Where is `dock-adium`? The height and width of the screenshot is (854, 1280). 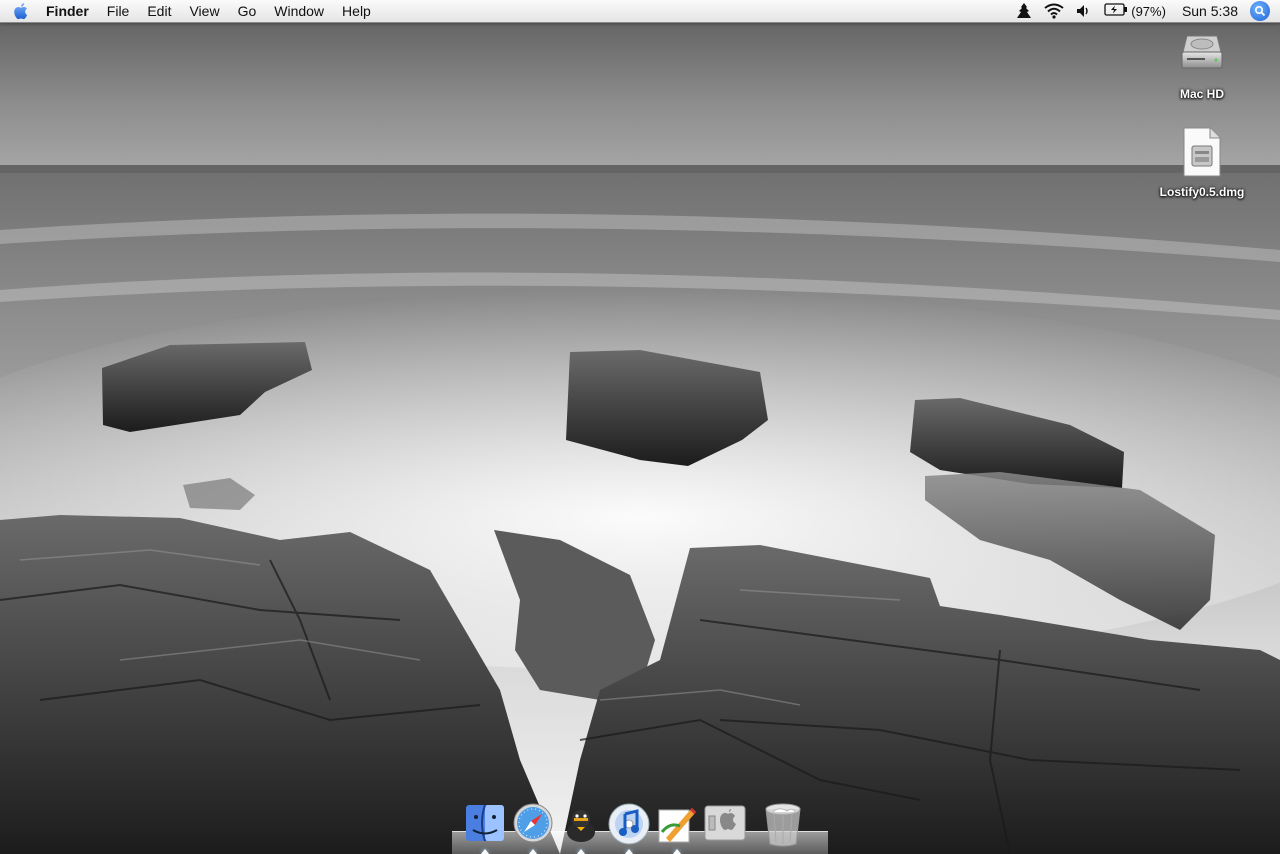
dock-adium is located at coordinates (581, 828).